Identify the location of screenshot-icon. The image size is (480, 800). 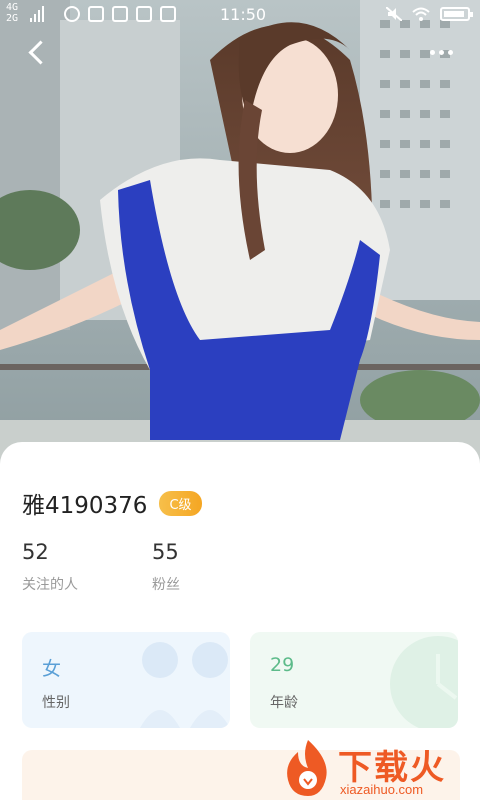
(96, 14).